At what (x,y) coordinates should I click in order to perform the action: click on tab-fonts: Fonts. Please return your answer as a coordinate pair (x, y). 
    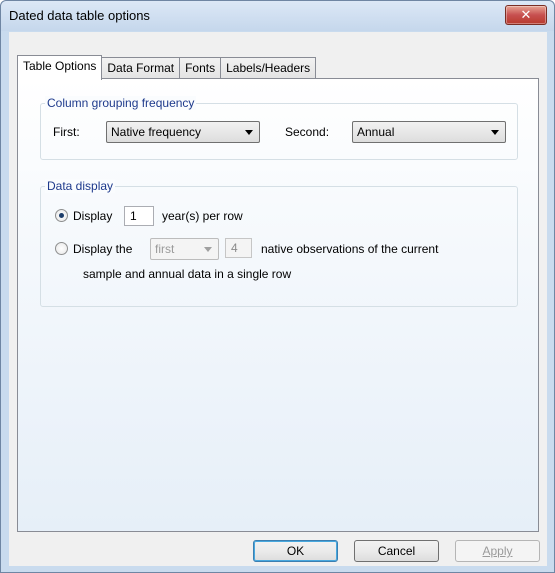
    Looking at the image, I should click on (201, 68).